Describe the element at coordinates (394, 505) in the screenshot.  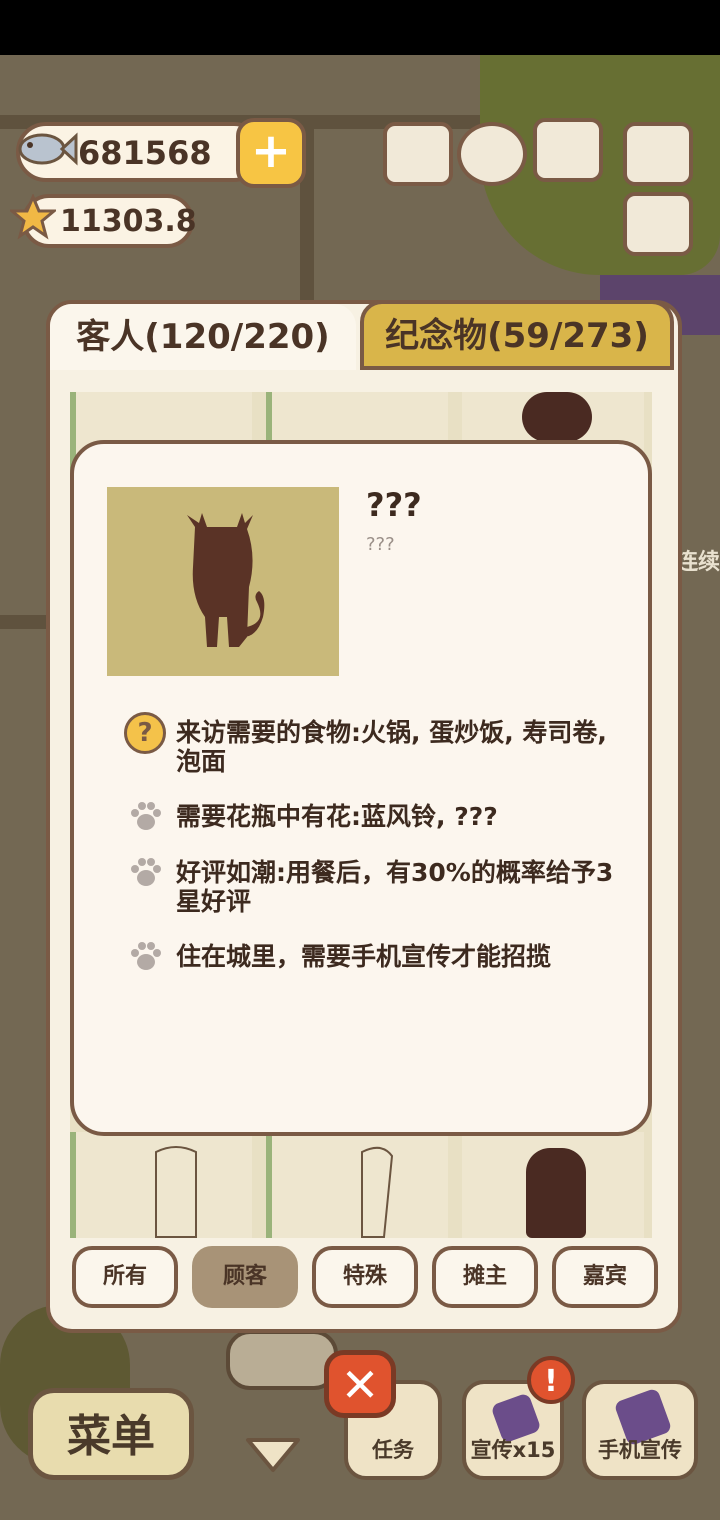
I see `customer-name: ???` at that location.